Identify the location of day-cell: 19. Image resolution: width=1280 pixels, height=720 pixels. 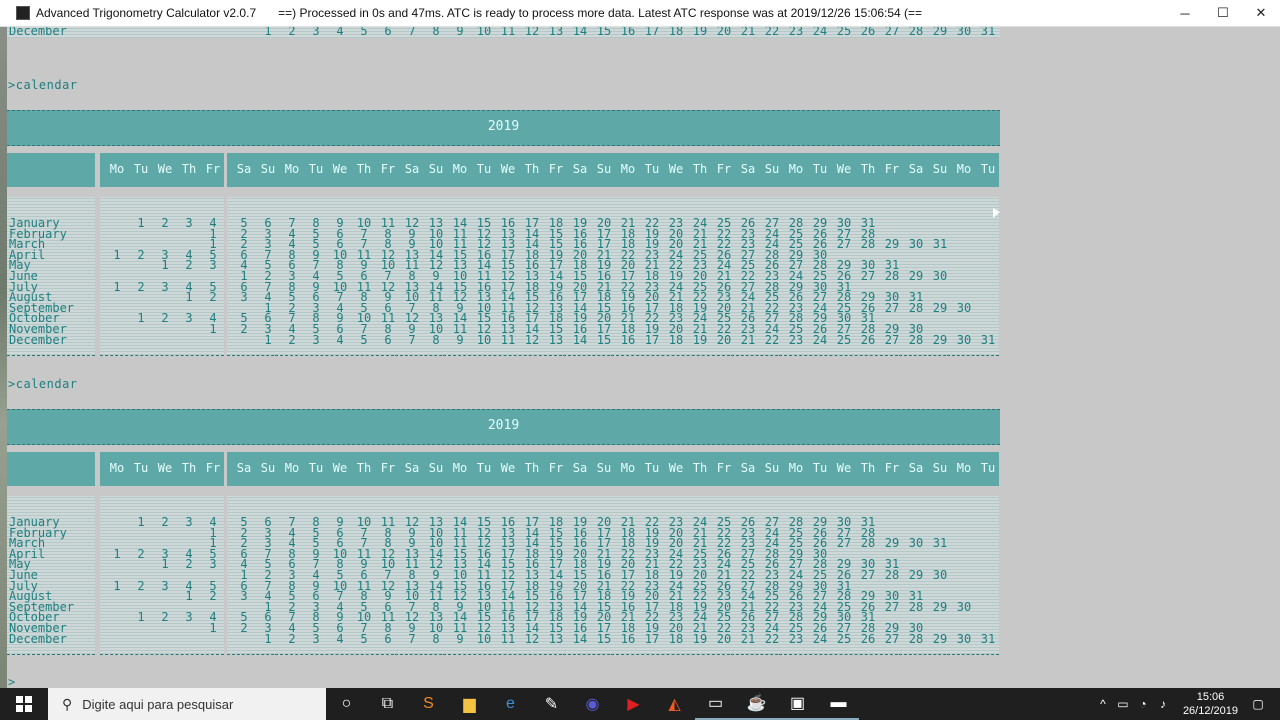
(700, 339).